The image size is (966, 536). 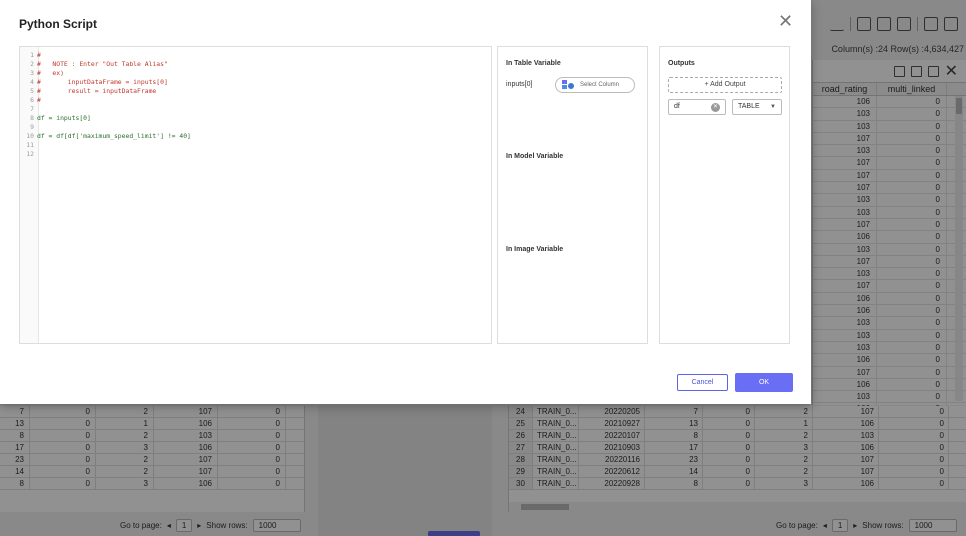 I want to click on code-text: # ex), so click(x=50, y=73).